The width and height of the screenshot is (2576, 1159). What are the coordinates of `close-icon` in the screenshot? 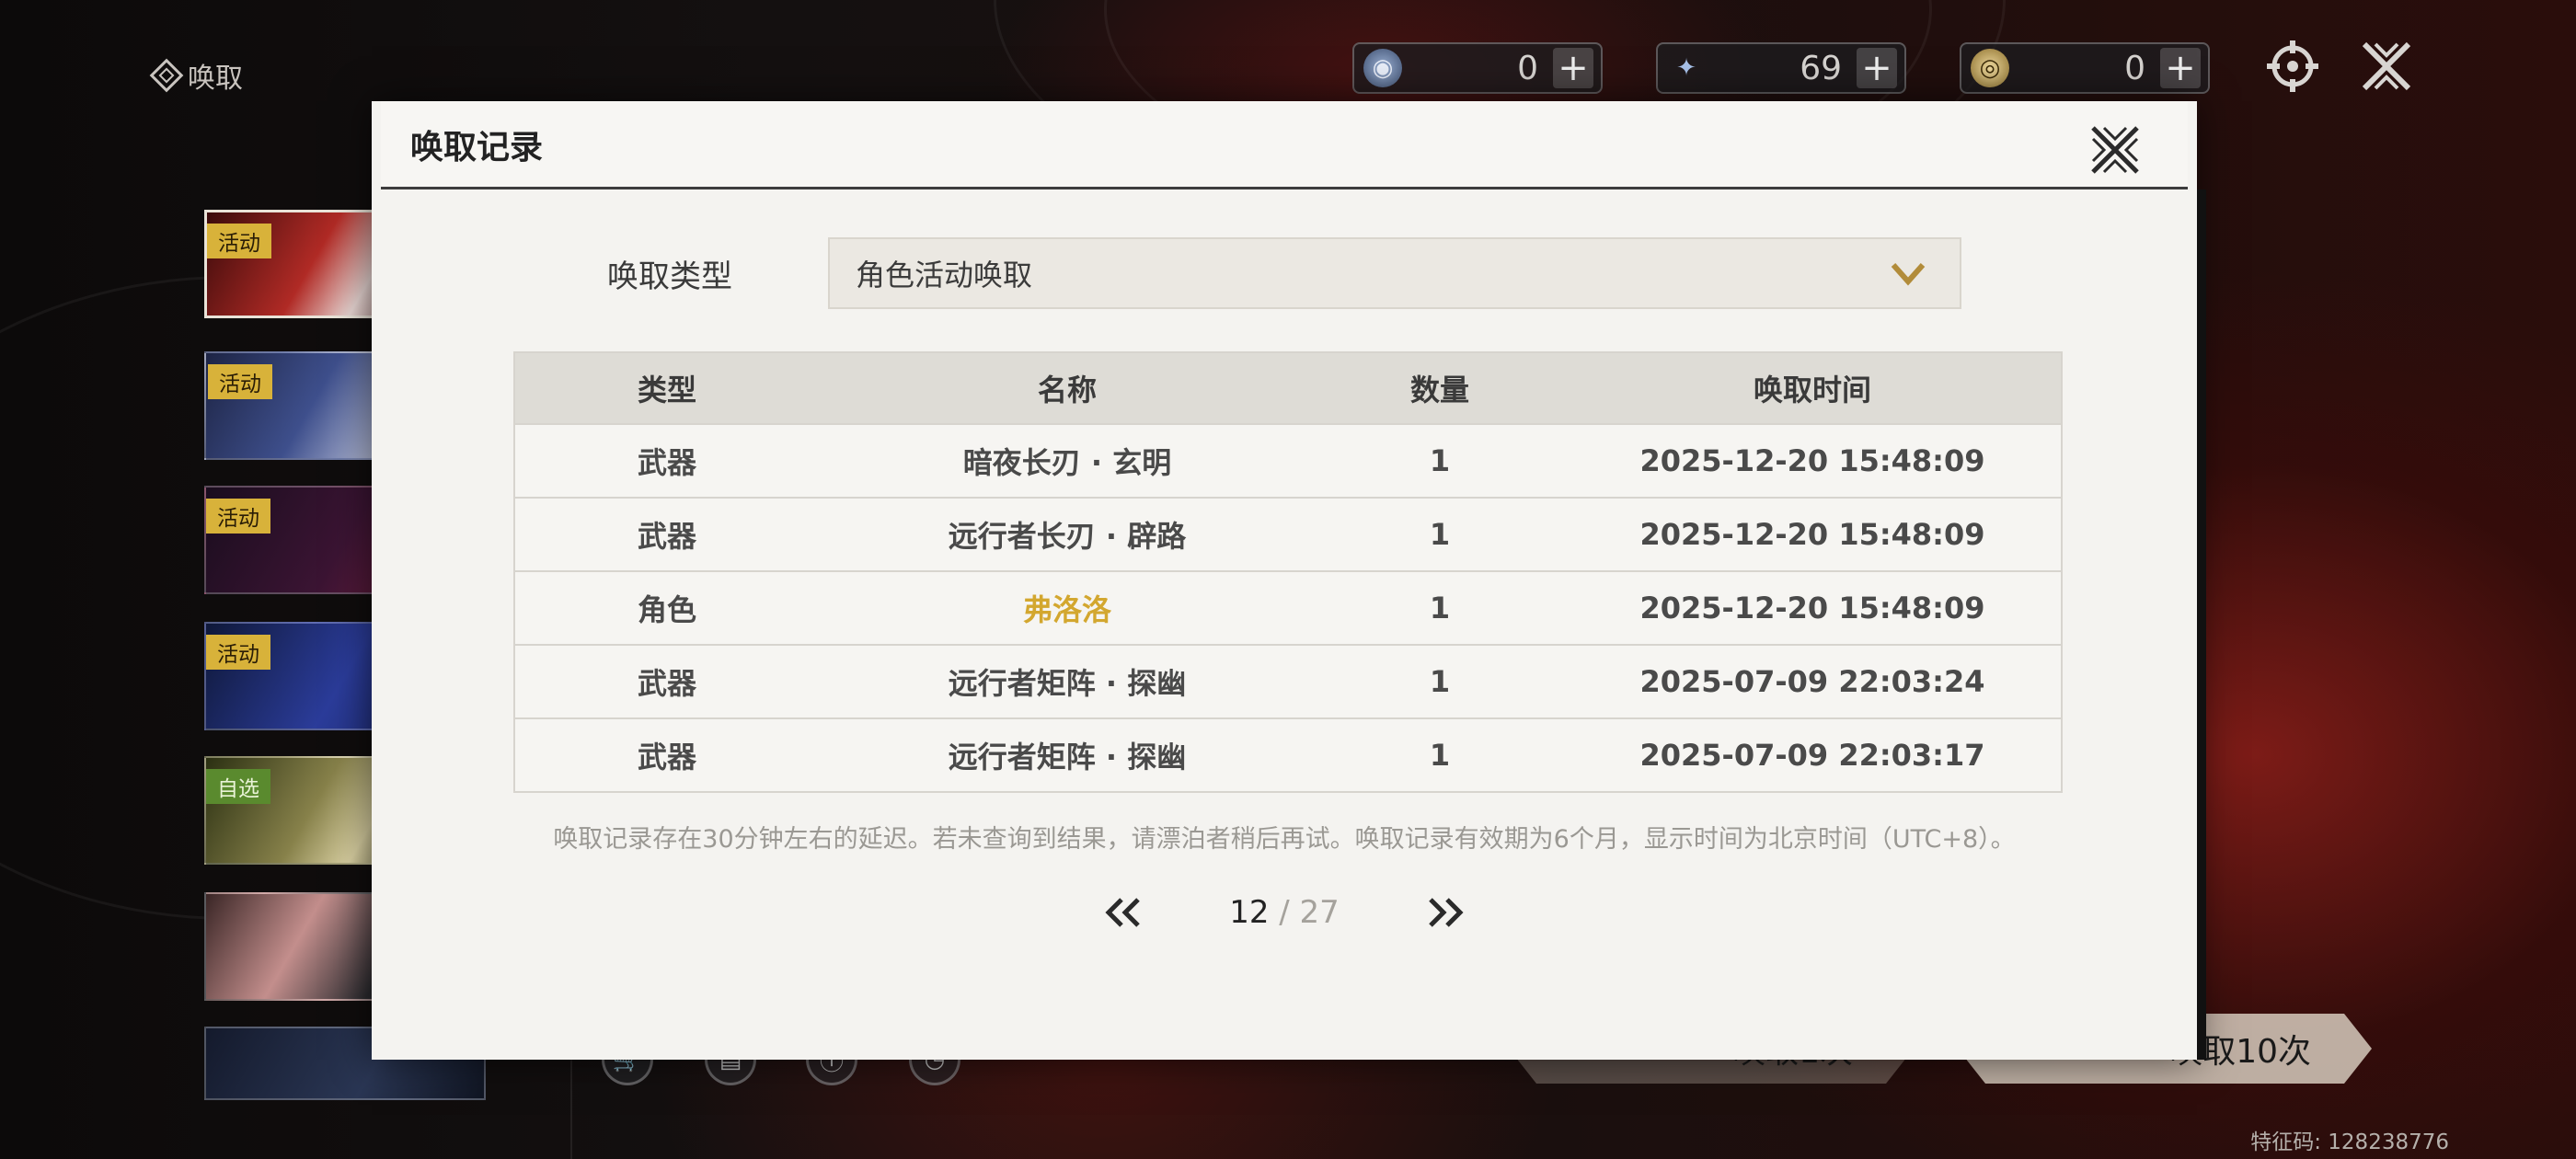 It's located at (2115, 150).